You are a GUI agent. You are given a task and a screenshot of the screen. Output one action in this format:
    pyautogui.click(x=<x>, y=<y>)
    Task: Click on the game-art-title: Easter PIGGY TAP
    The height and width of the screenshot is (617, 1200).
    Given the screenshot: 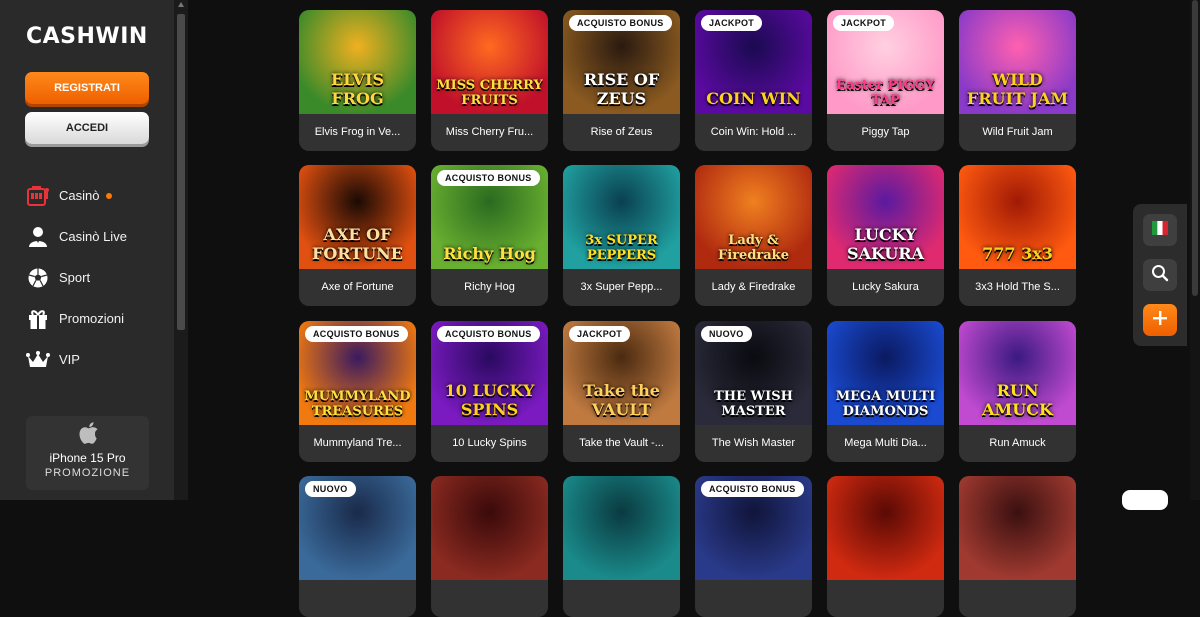 What is the action you would take?
    pyautogui.click(x=885, y=93)
    